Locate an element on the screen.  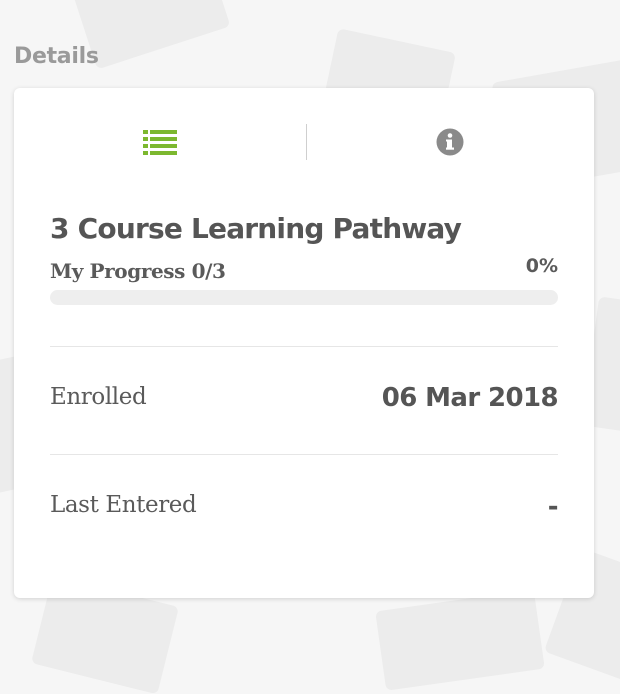
last-entered-value: - is located at coordinates (553, 507).